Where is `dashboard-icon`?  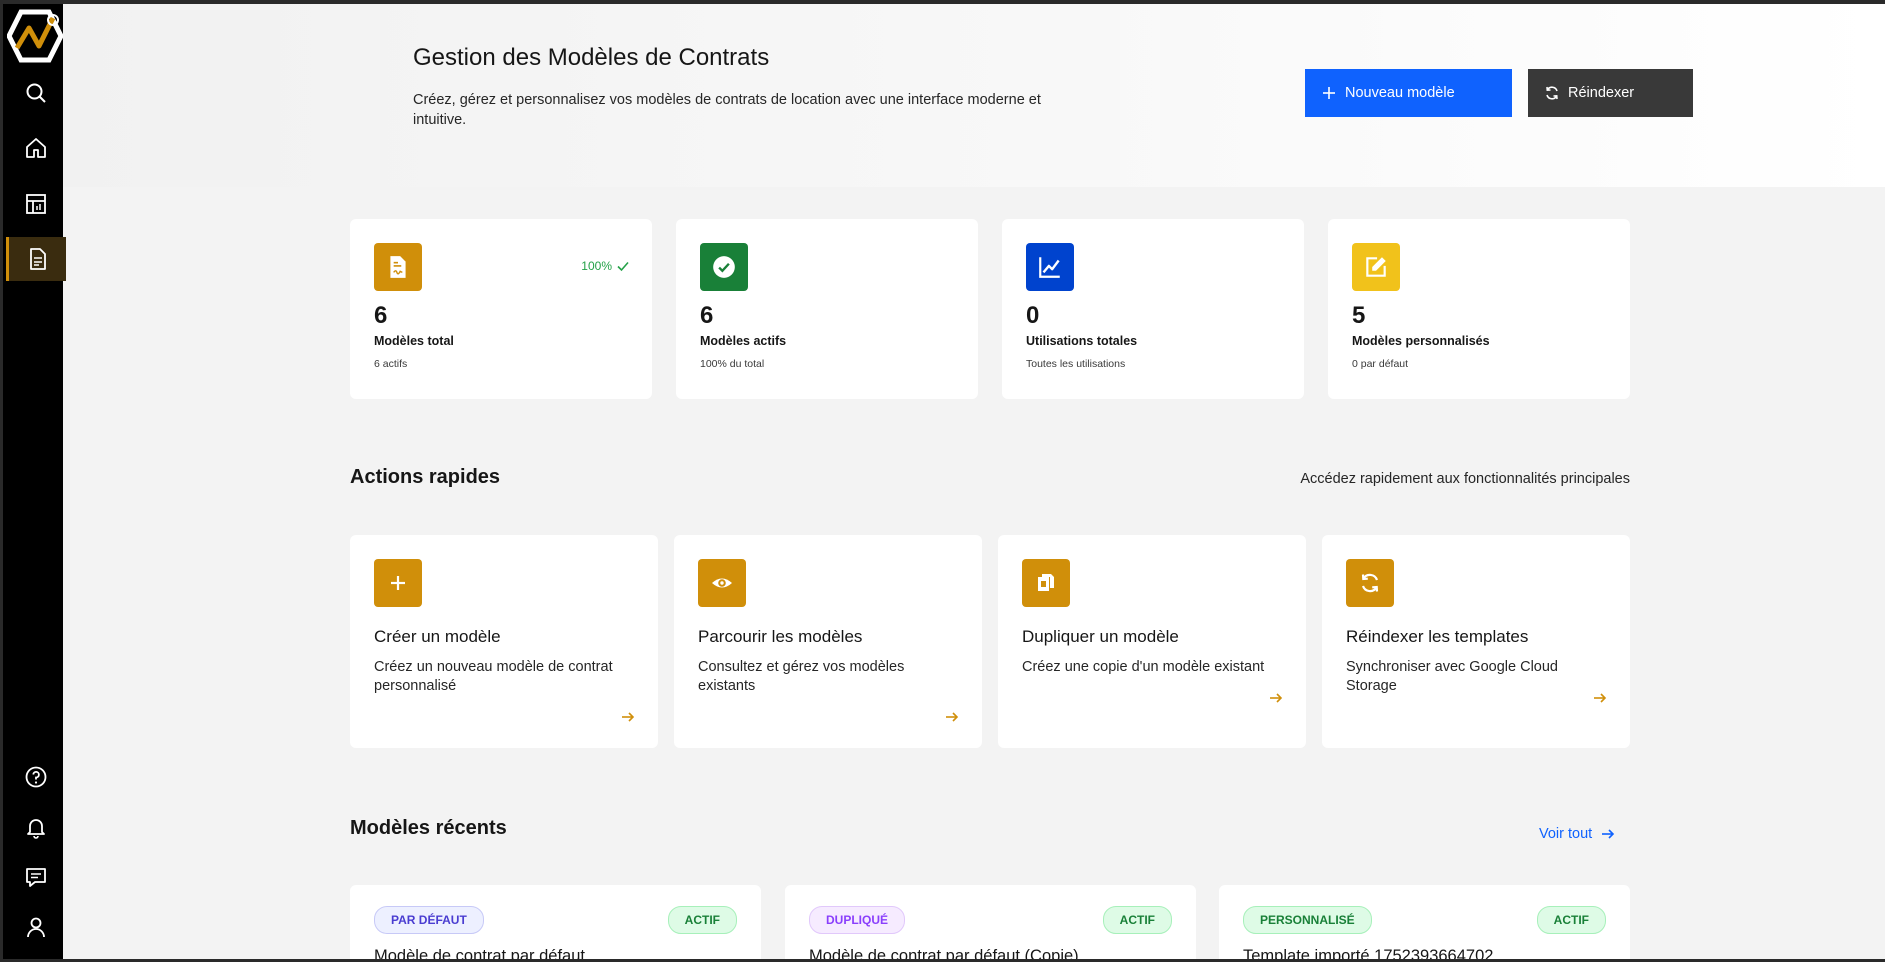 dashboard-icon is located at coordinates (36, 204).